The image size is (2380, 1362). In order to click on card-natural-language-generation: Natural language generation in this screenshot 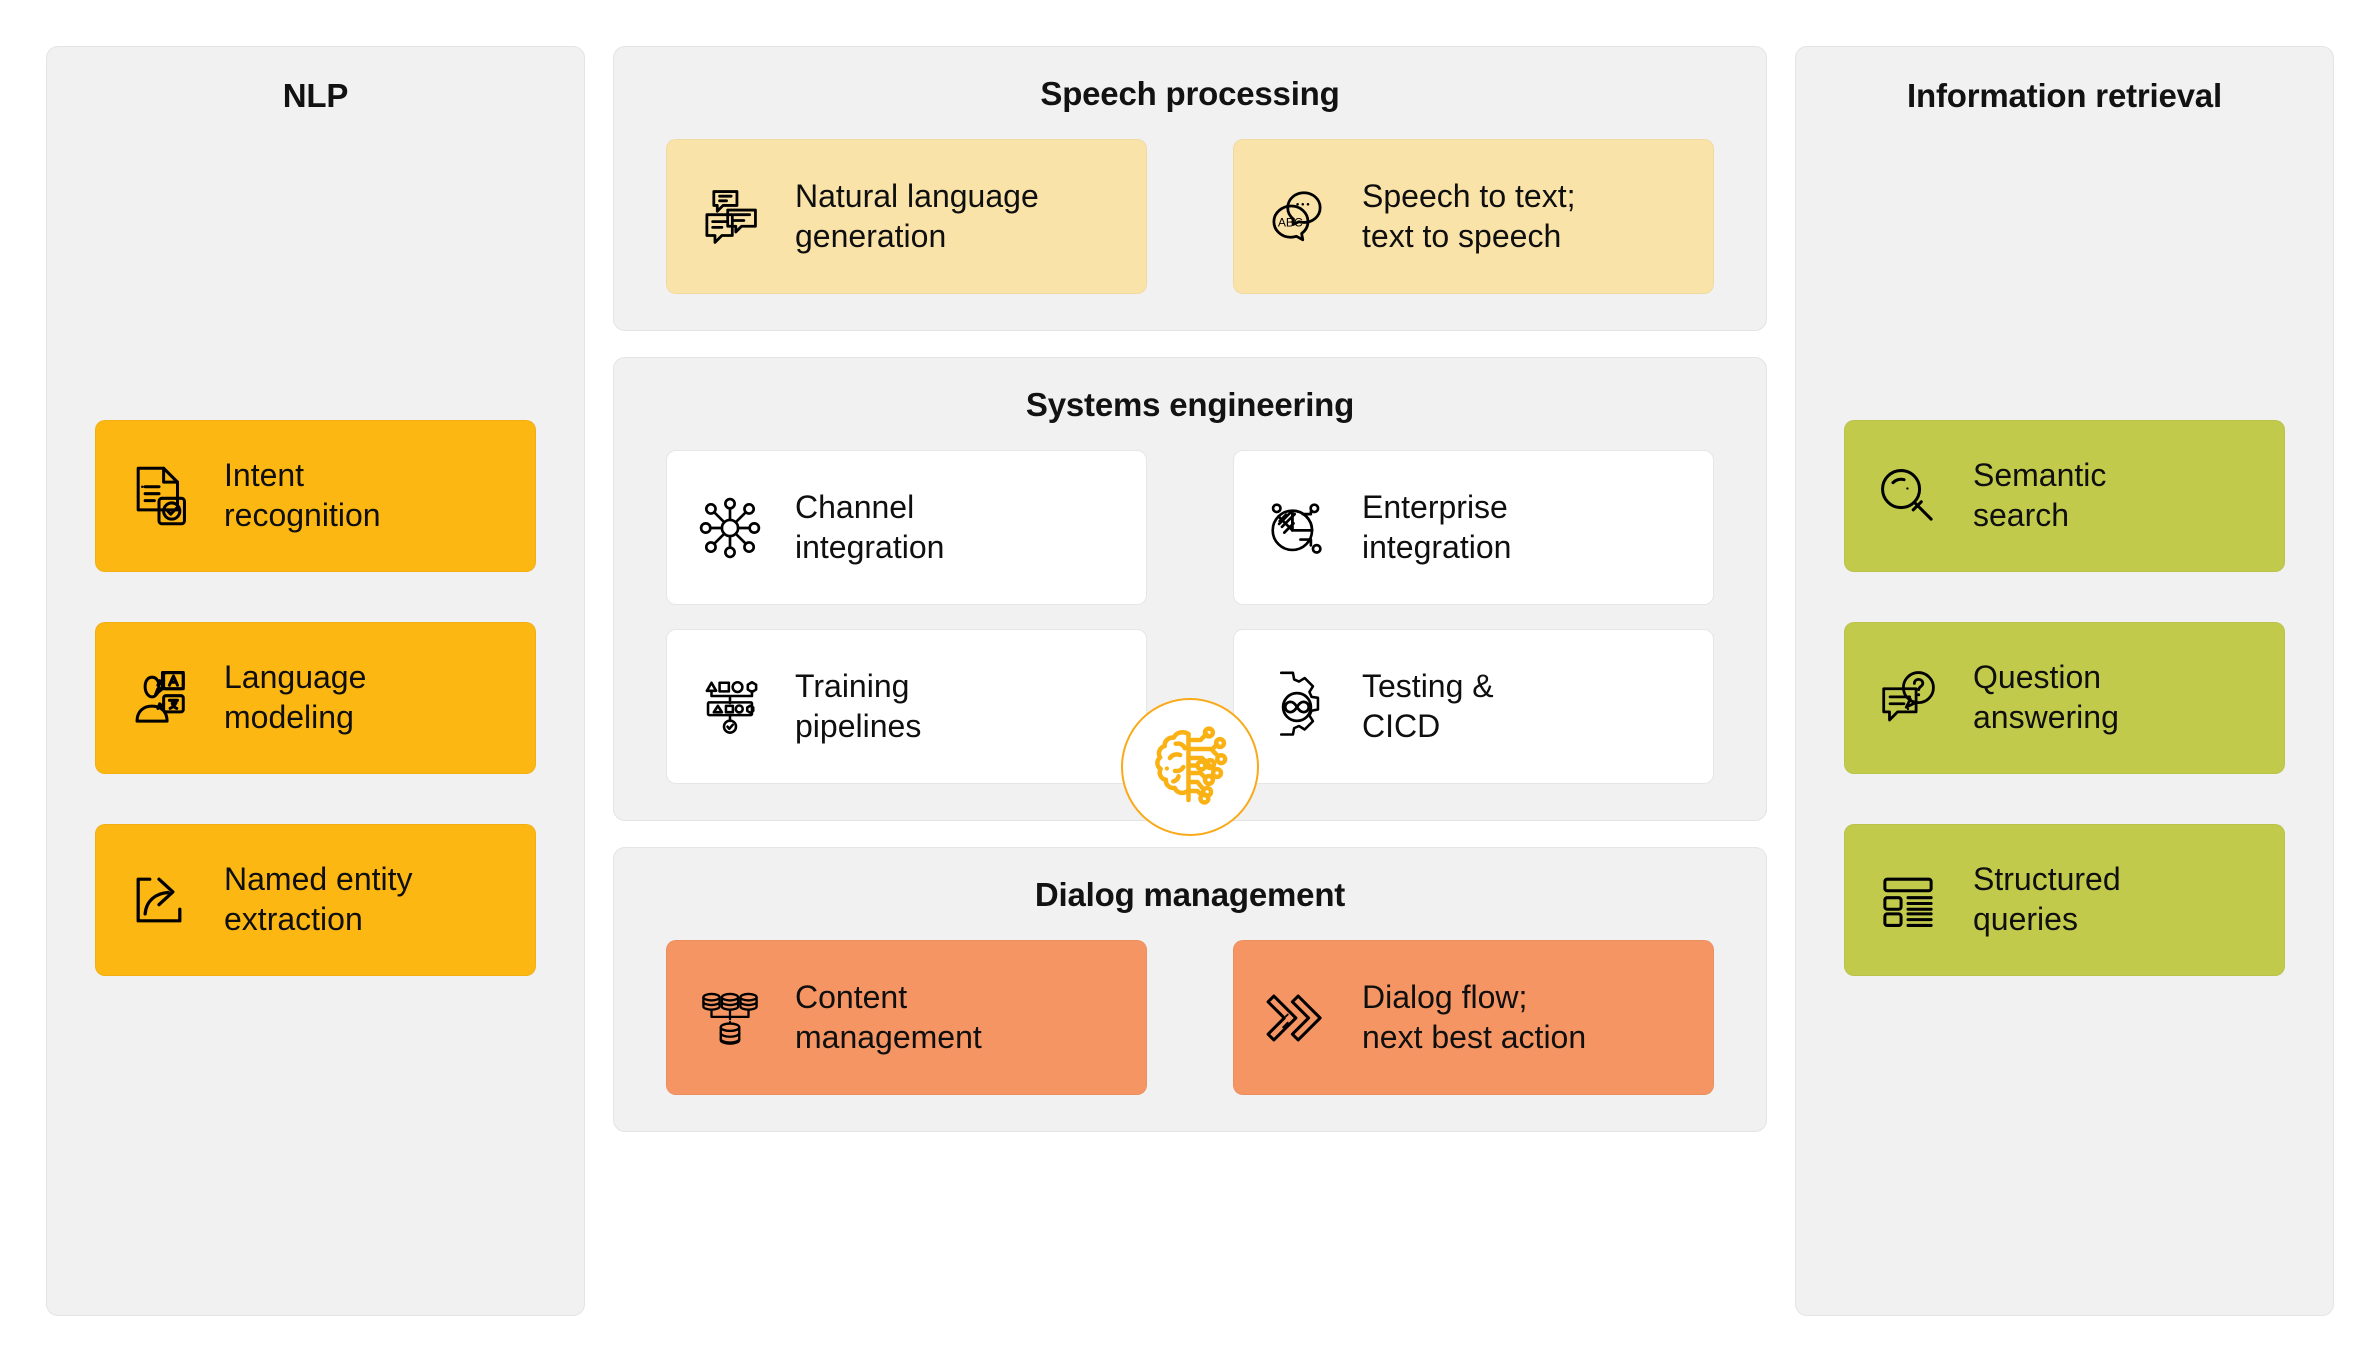, I will do `click(906, 216)`.